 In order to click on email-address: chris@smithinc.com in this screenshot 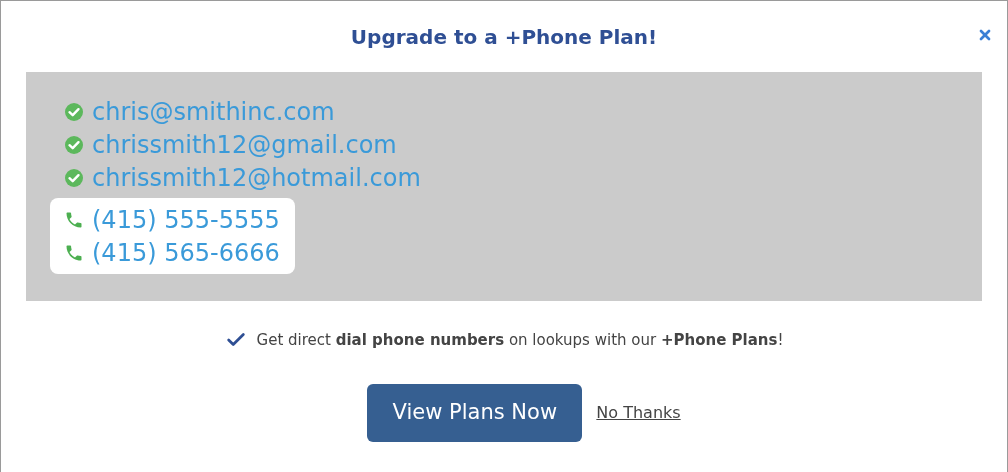, I will do `click(213, 112)`.